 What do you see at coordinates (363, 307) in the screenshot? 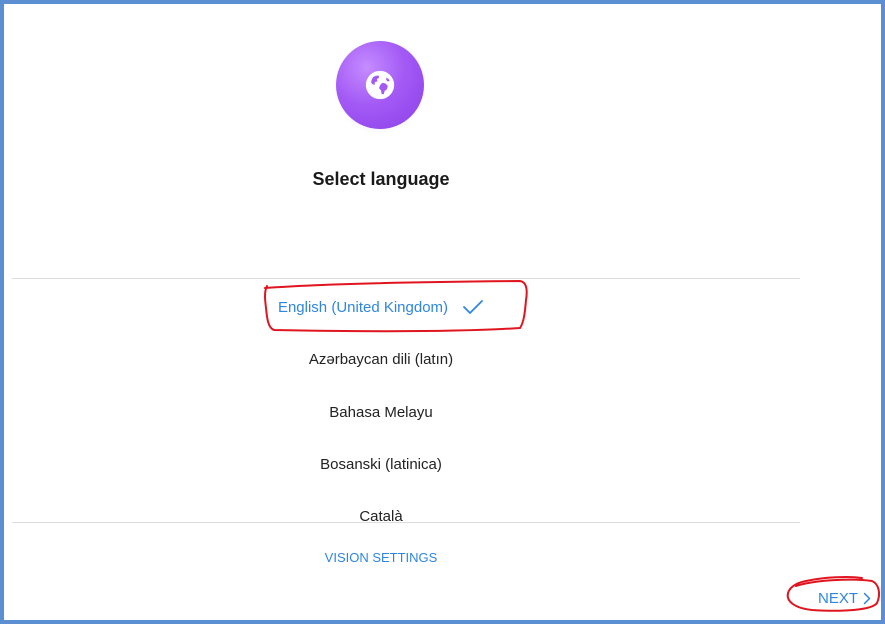
I see `language-option-label: English (United Kingdom)` at bounding box center [363, 307].